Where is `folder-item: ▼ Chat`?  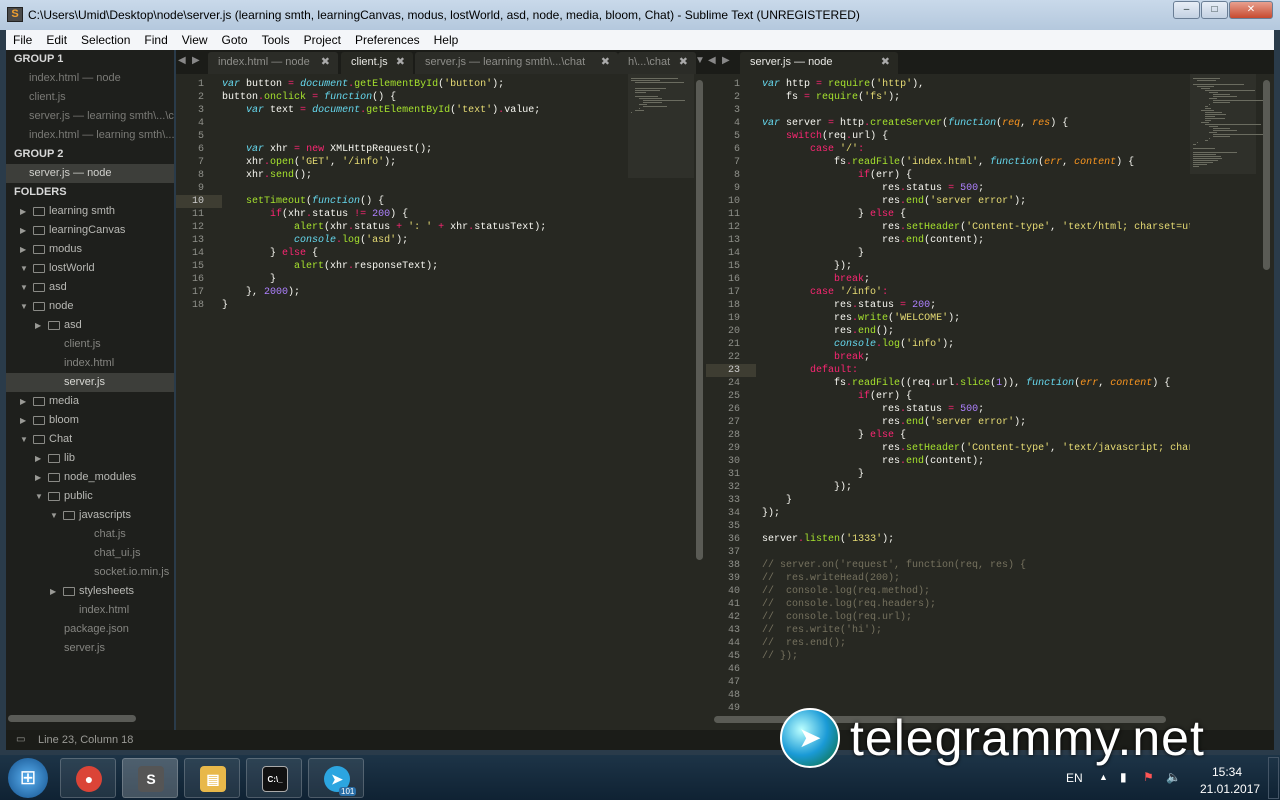 folder-item: ▼ Chat is located at coordinates (90, 439).